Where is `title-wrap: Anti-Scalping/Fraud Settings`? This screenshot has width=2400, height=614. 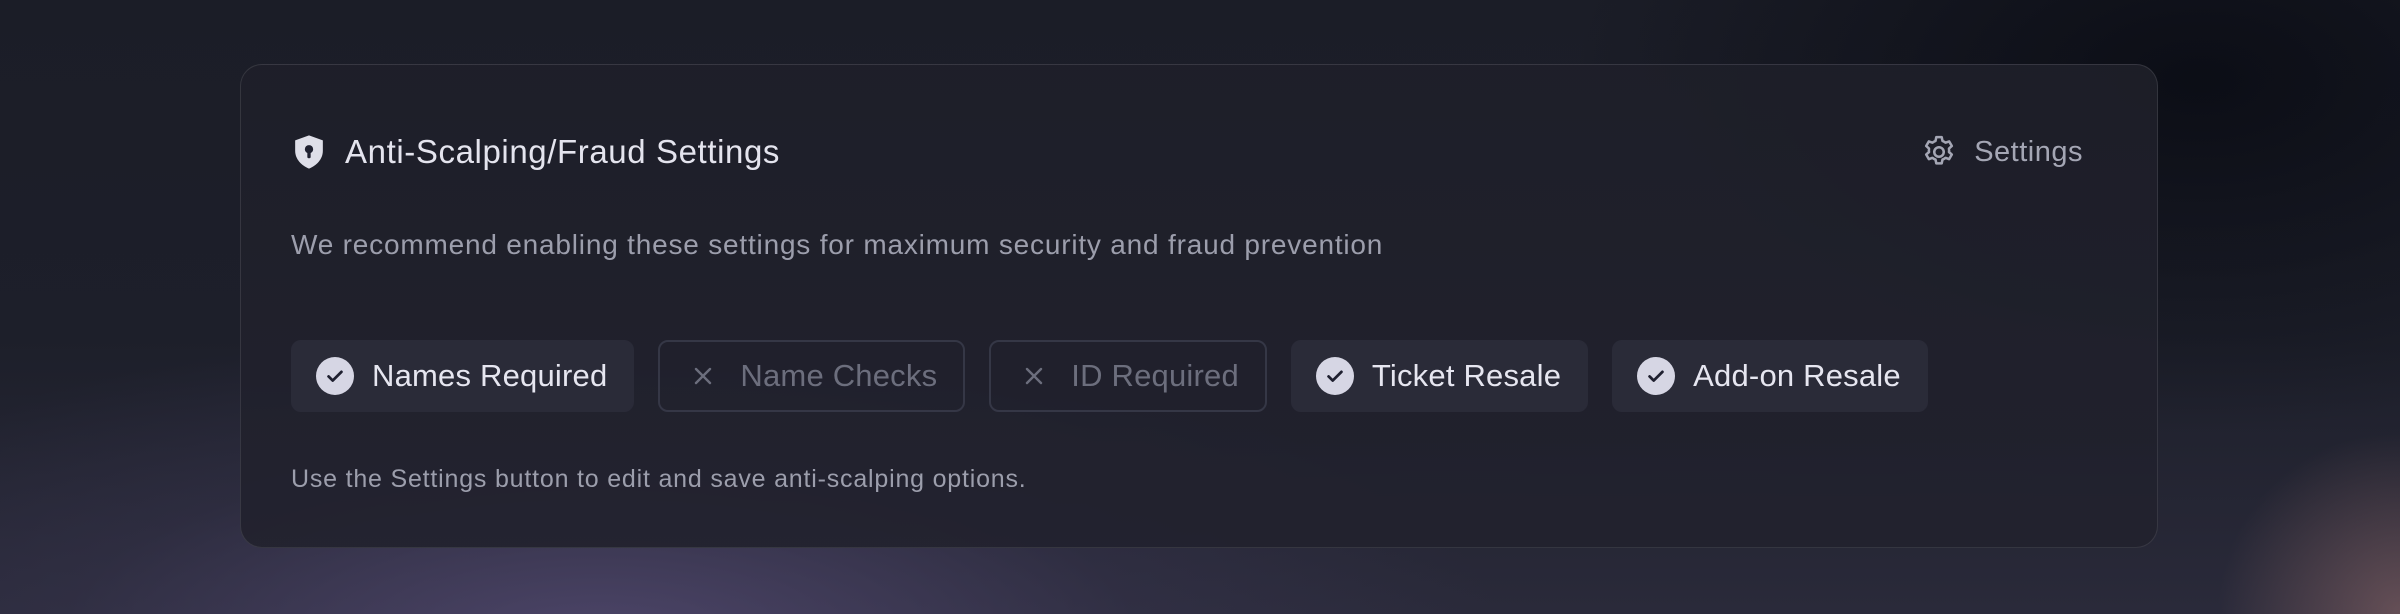
title-wrap: Anti-Scalping/Fraud Settings is located at coordinates (535, 152).